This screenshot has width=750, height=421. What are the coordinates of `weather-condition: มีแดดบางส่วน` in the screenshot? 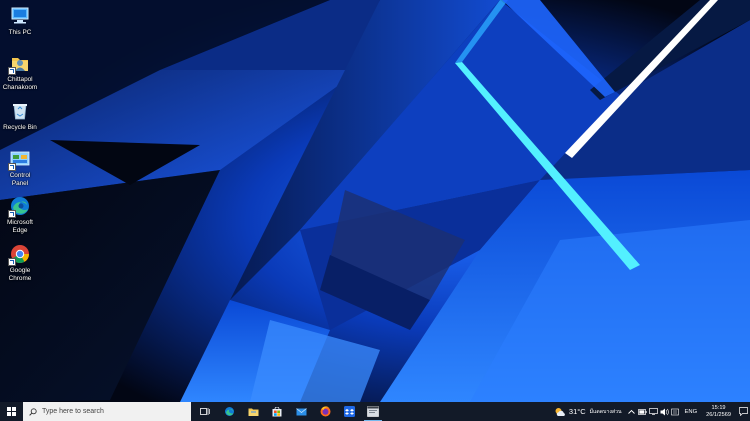 It's located at (605, 411).